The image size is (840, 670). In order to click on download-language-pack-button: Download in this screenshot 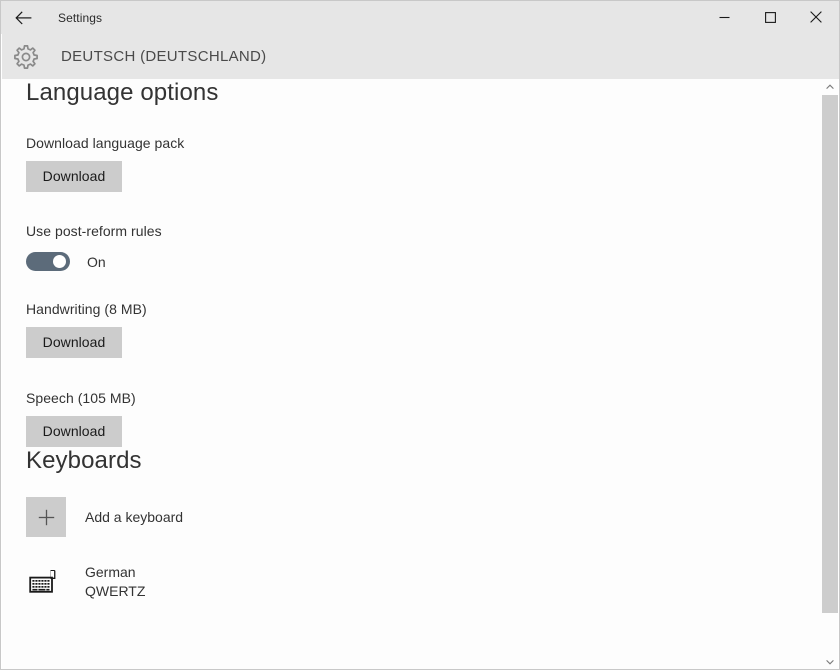, I will do `click(74, 176)`.